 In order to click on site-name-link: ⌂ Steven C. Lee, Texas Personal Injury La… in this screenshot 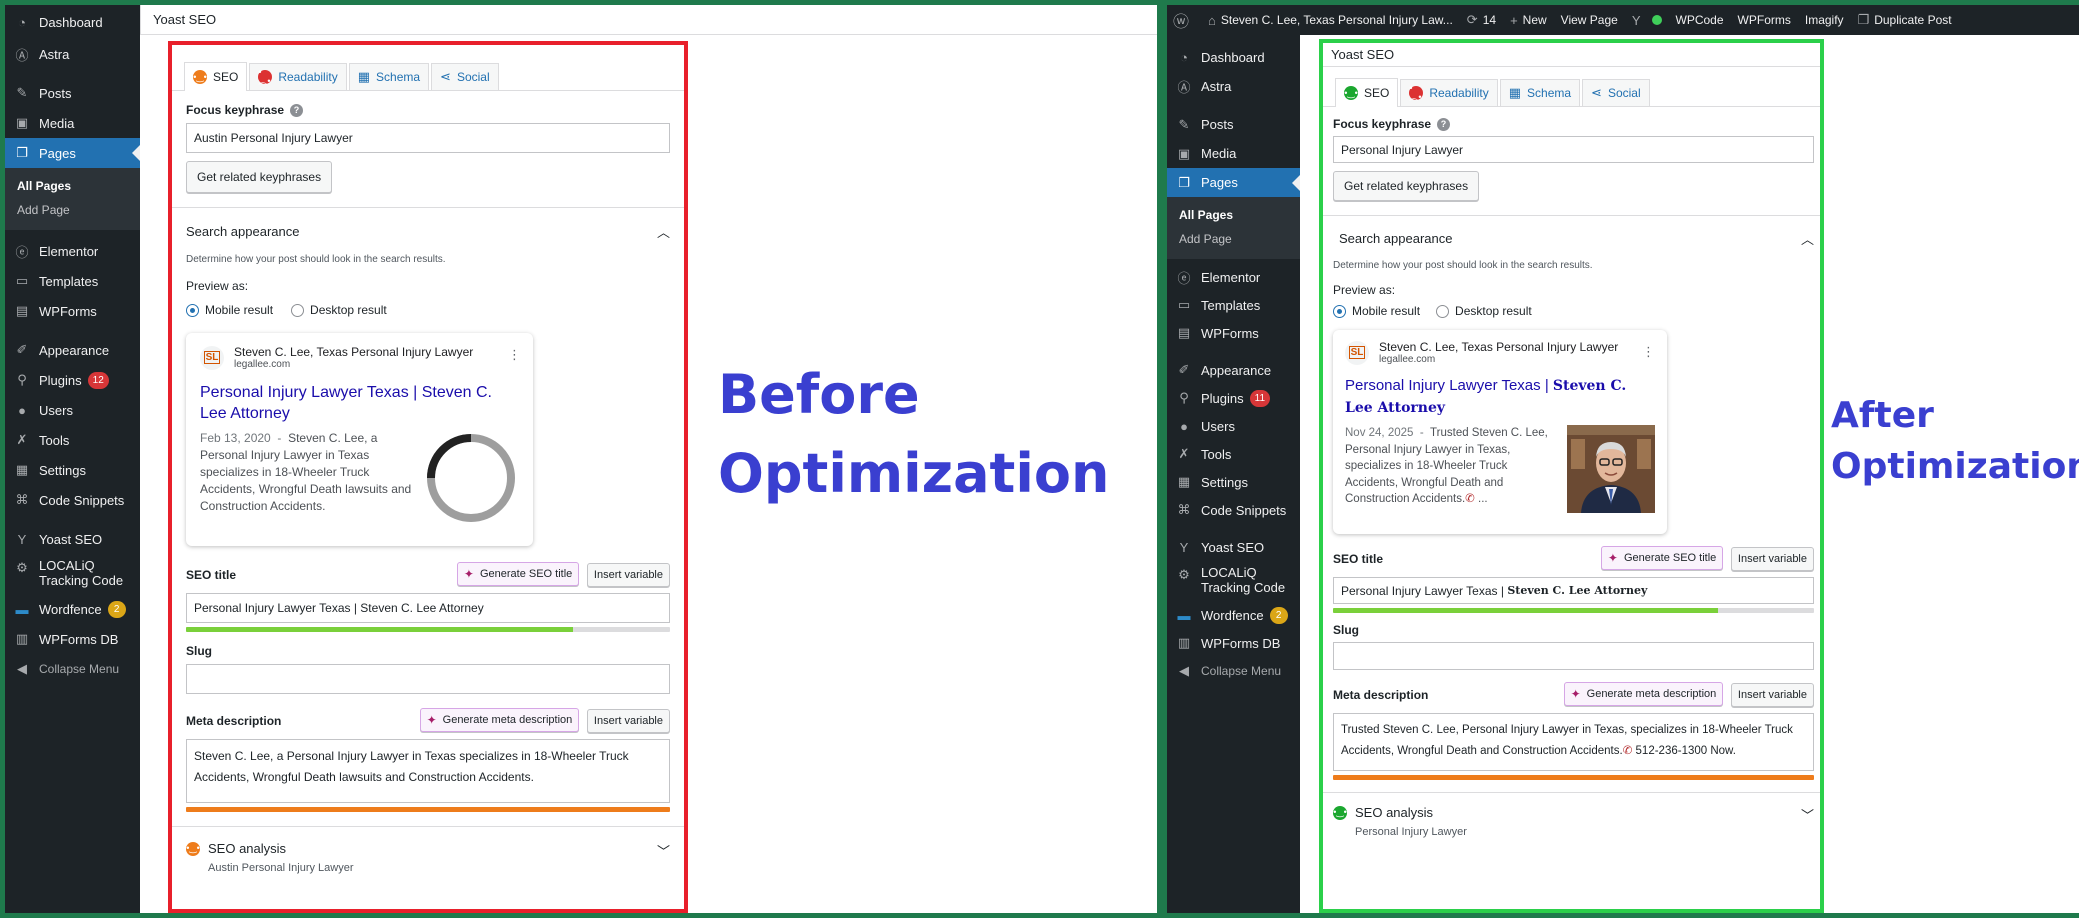, I will do `click(1330, 20)`.